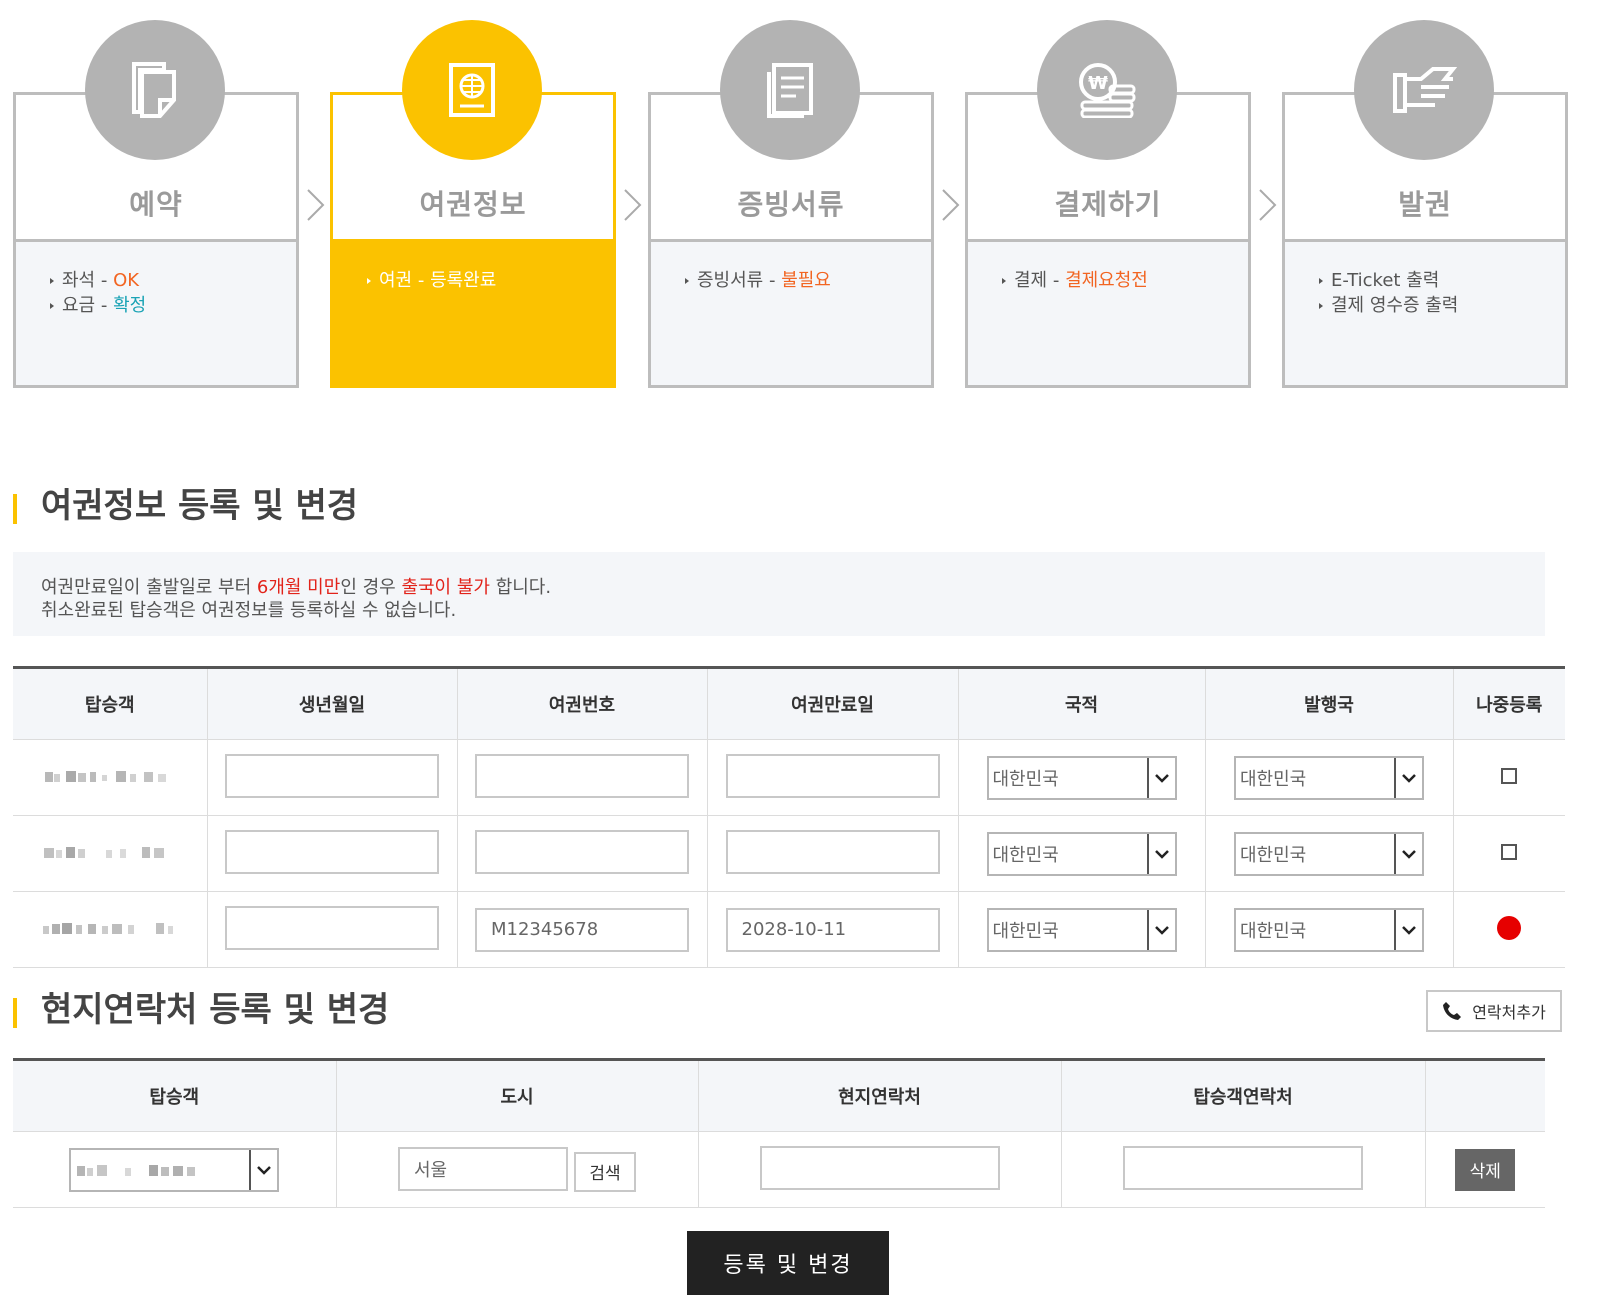 Image resolution: width=1600 pixels, height=1312 pixels. What do you see at coordinates (605, 1171) in the screenshot?
I see `city-search-button: 검색` at bounding box center [605, 1171].